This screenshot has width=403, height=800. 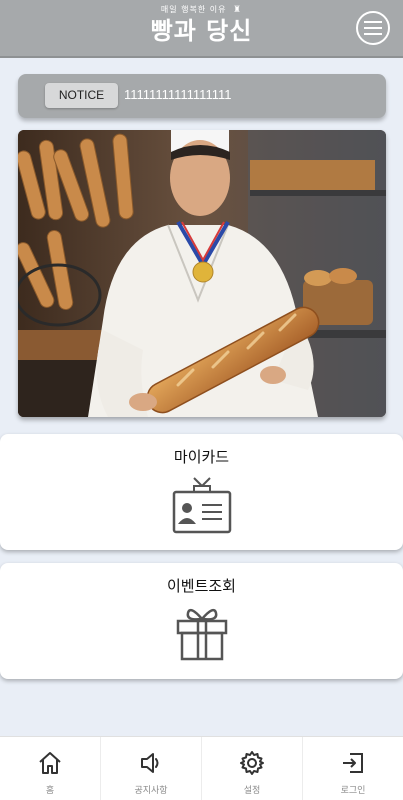 I want to click on tab-home-label: 홈, so click(x=50, y=791).